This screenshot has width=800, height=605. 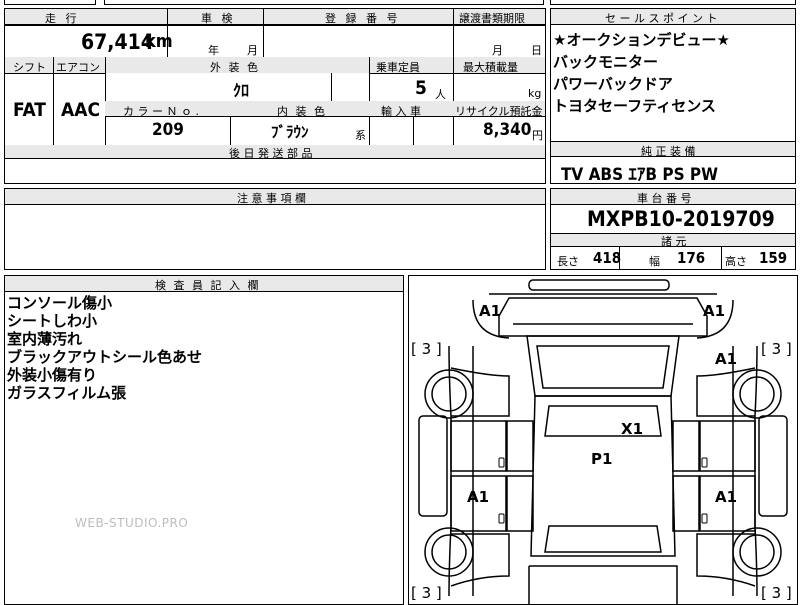 I want to click on registration-label: 登 録 番 号, so click(x=363, y=18).